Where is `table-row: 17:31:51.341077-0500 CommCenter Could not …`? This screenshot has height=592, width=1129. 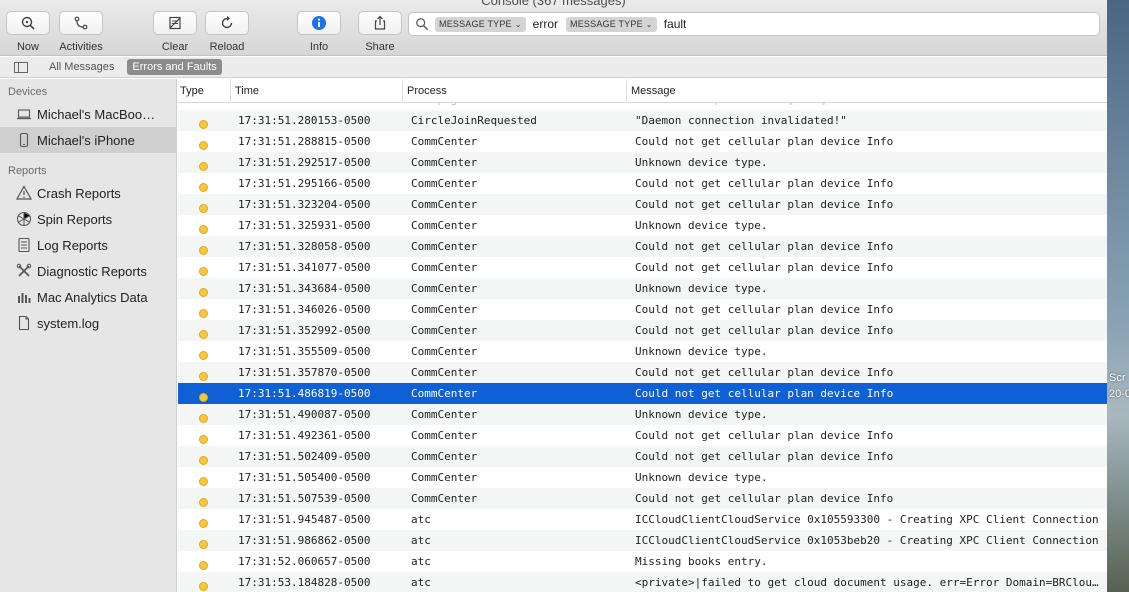
table-row: 17:31:51.341077-0500 CommCenter Could not … is located at coordinates (642, 267).